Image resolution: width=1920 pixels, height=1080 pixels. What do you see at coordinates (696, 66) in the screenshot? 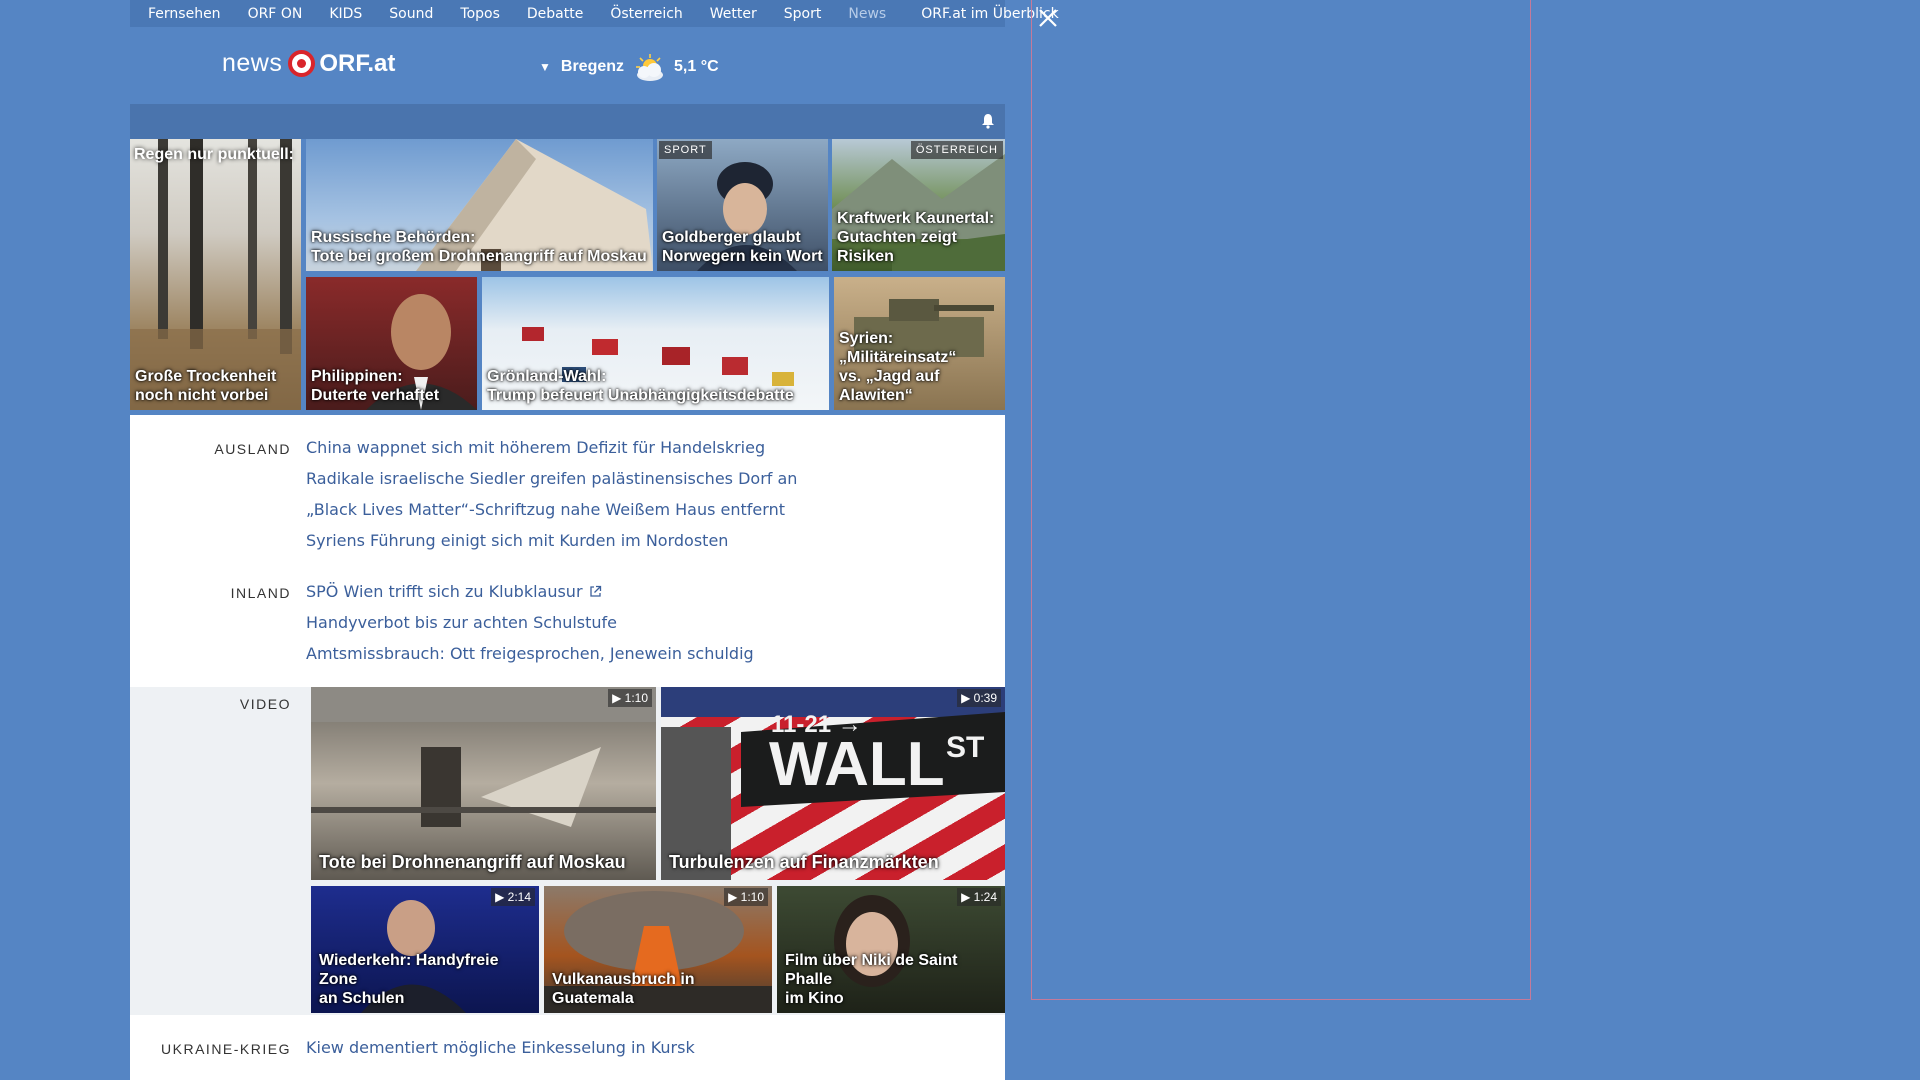
I see `weather-temperature: 5,1 °C` at bounding box center [696, 66].